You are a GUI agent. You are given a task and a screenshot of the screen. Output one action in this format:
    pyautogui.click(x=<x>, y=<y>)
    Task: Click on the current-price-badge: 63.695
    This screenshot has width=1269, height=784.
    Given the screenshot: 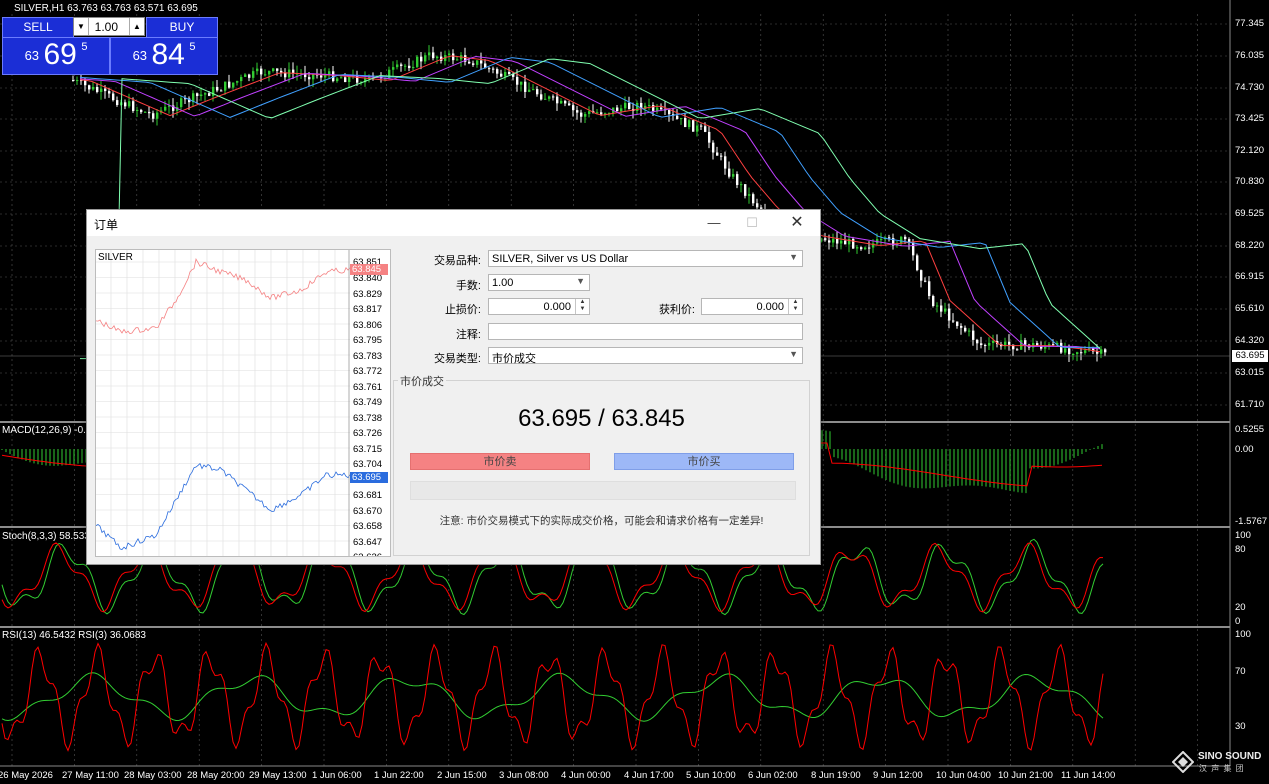 What is the action you would take?
    pyautogui.click(x=1250, y=356)
    